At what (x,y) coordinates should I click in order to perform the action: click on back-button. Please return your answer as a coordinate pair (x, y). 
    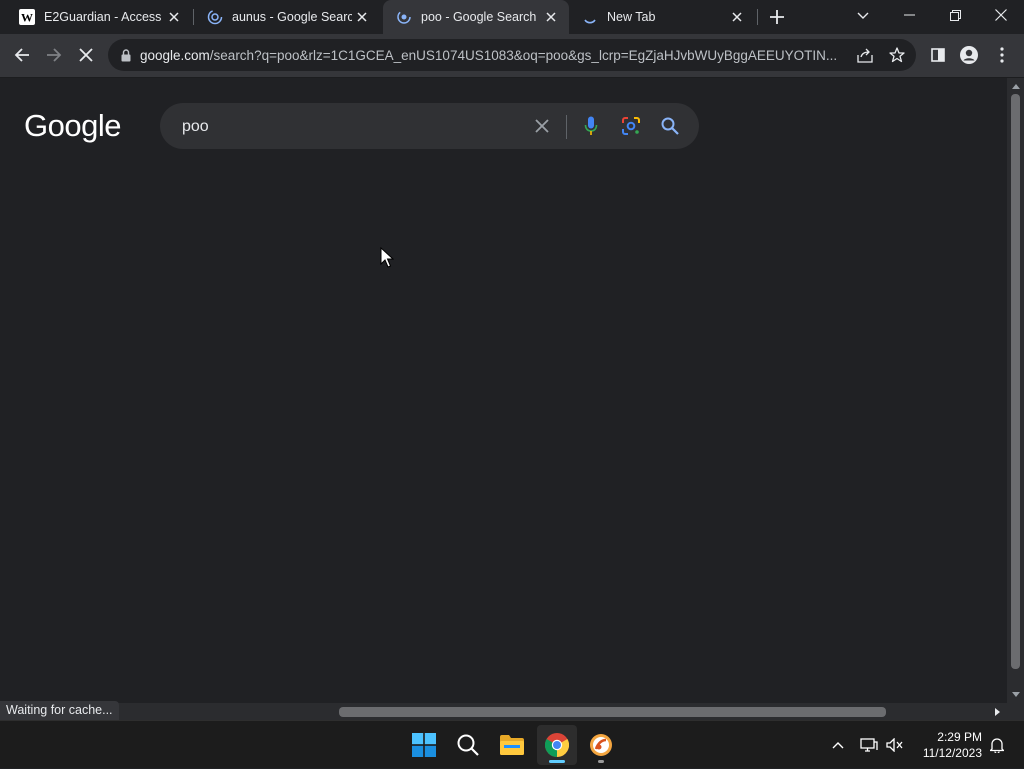
    Looking at the image, I should click on (22, 55).